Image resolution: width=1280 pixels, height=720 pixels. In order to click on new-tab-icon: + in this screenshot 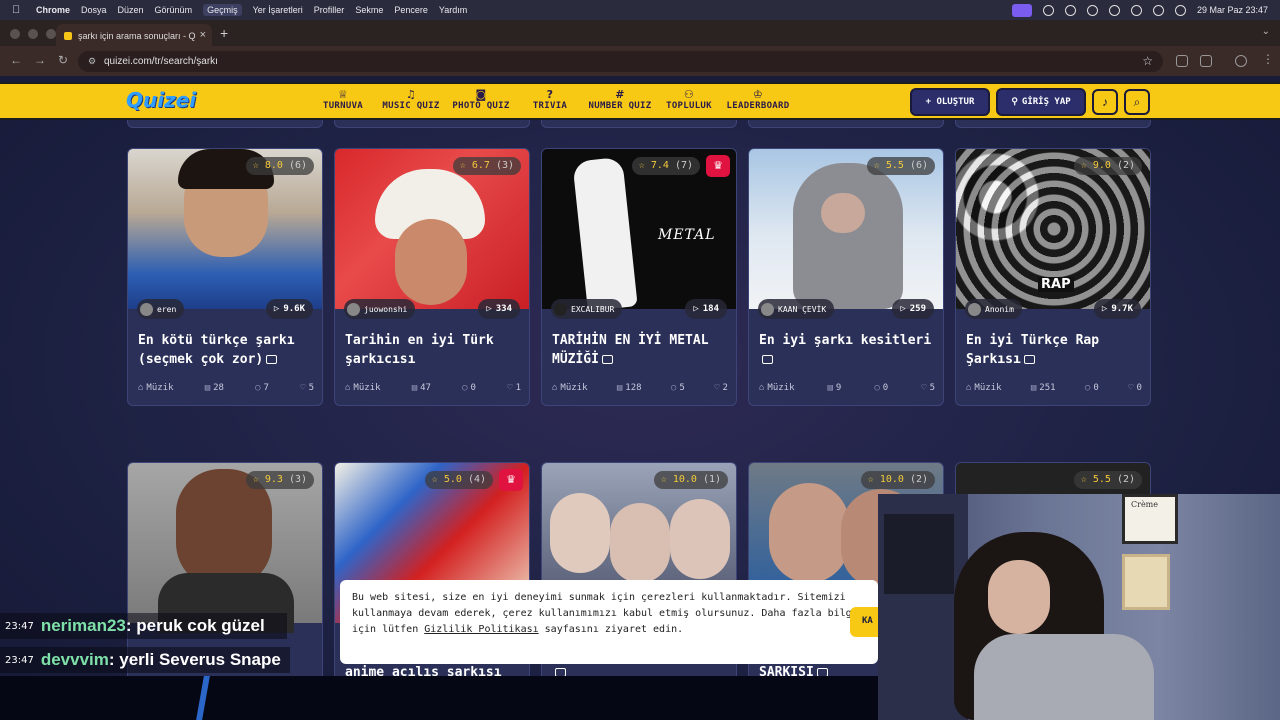, I will do `click(224, 33)`.